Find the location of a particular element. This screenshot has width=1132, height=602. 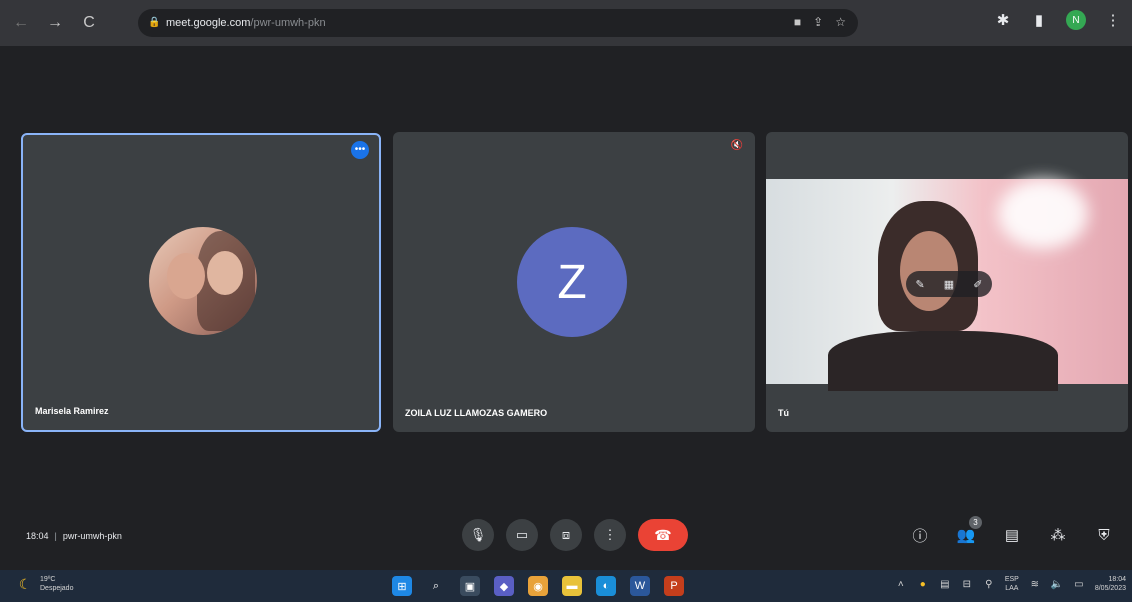

clock-time: 18:04 is located at coordinates (1117, 579).